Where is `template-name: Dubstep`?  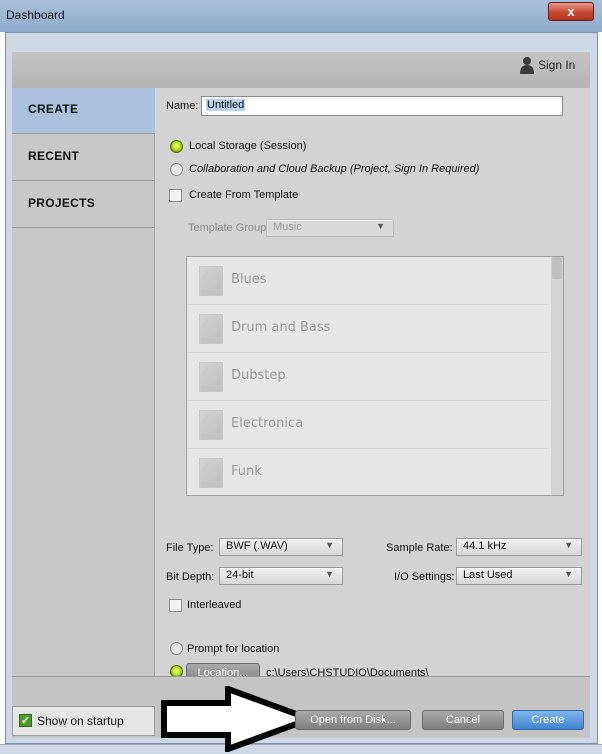 template-name: Dubstep is located at coordinates (258, 375).